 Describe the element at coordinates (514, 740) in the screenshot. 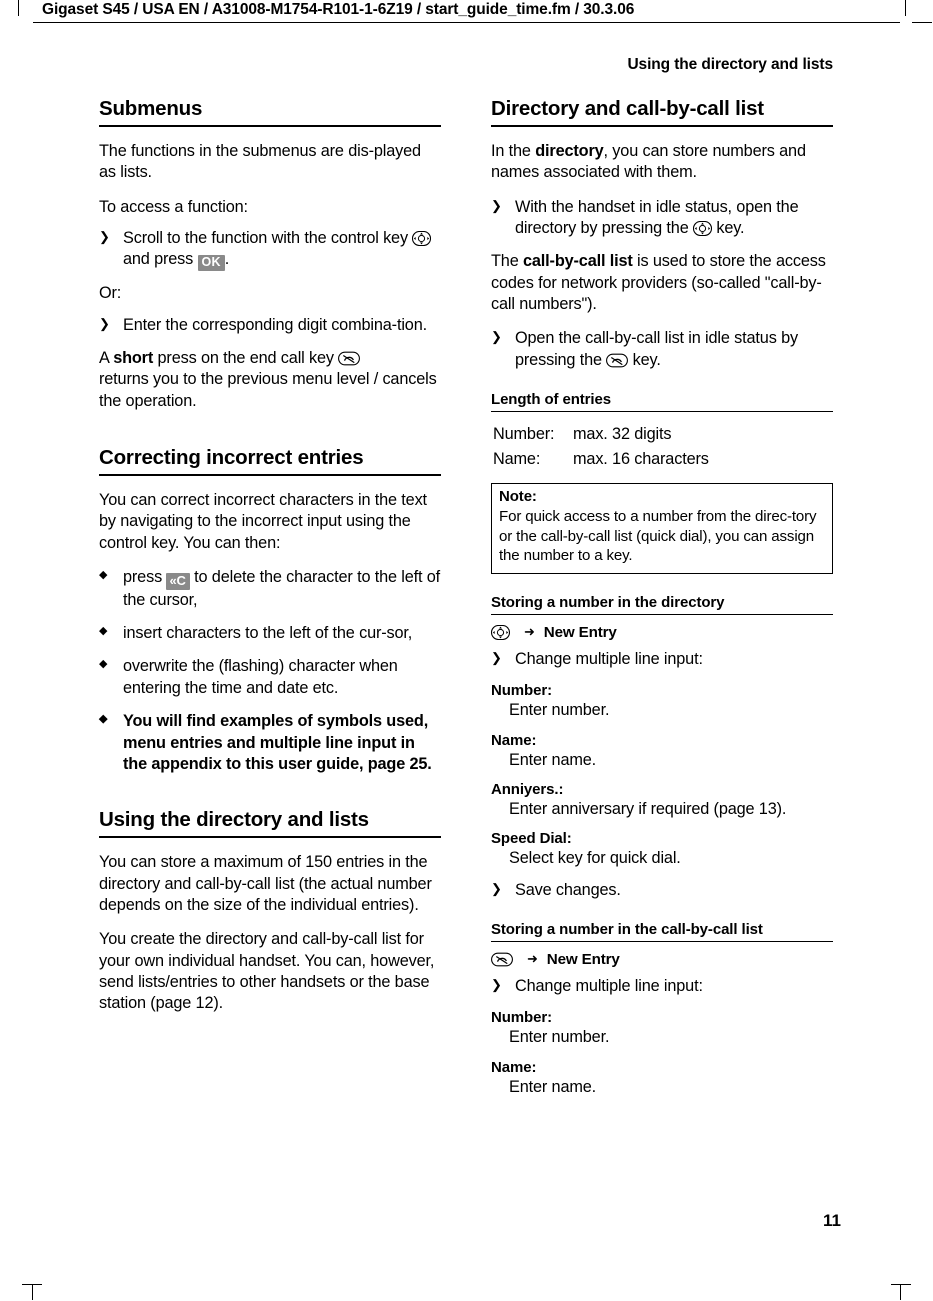

I see `field-label-name: Name:` at that location.